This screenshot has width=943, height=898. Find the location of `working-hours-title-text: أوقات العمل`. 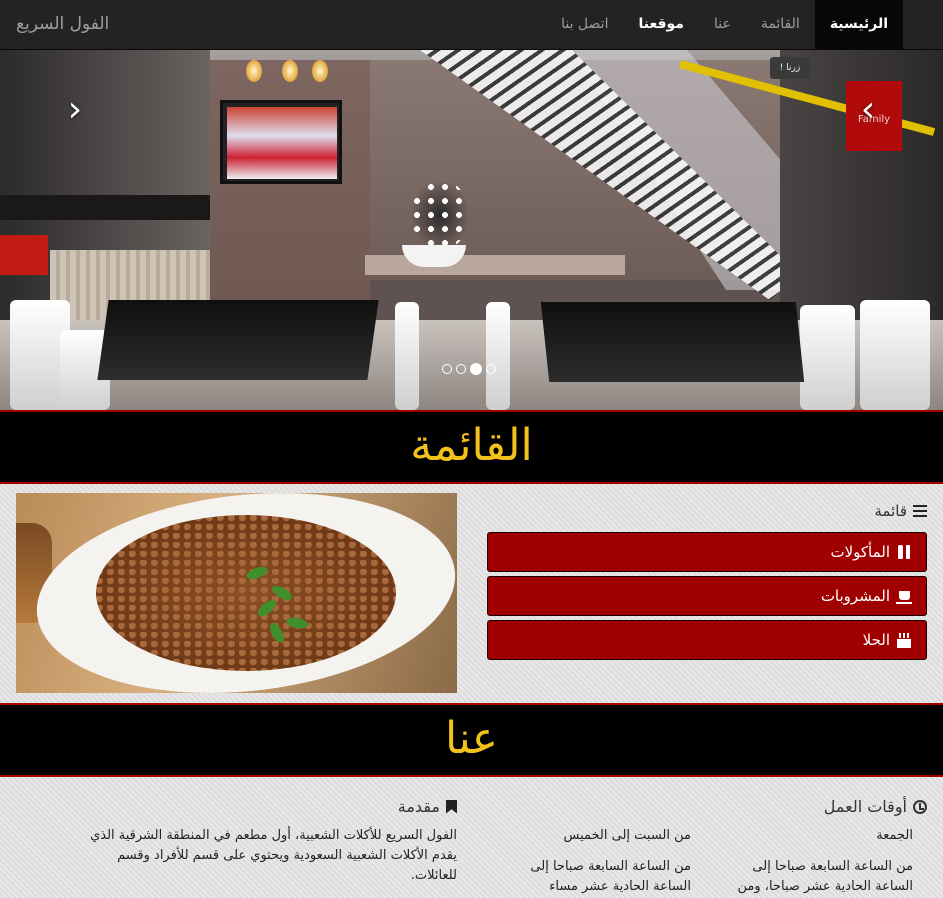

working-hours-title-text: أوقات العمل is located at coordinates (865, 806).